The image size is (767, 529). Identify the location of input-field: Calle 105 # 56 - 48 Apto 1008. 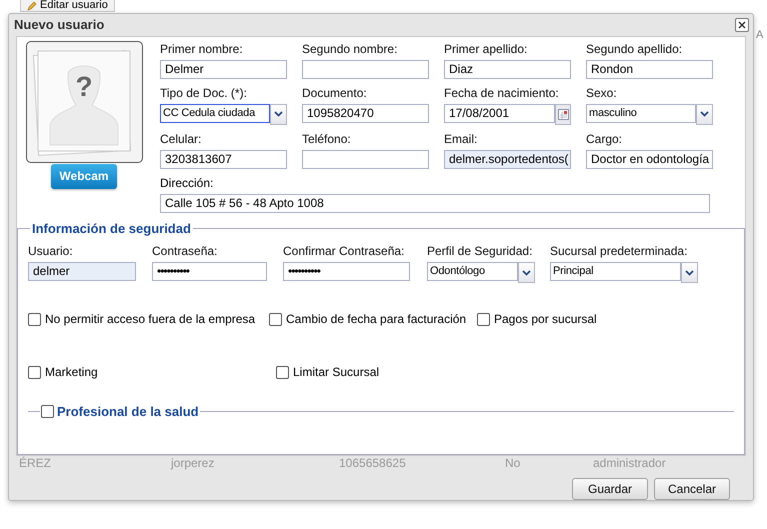
(435, 203).